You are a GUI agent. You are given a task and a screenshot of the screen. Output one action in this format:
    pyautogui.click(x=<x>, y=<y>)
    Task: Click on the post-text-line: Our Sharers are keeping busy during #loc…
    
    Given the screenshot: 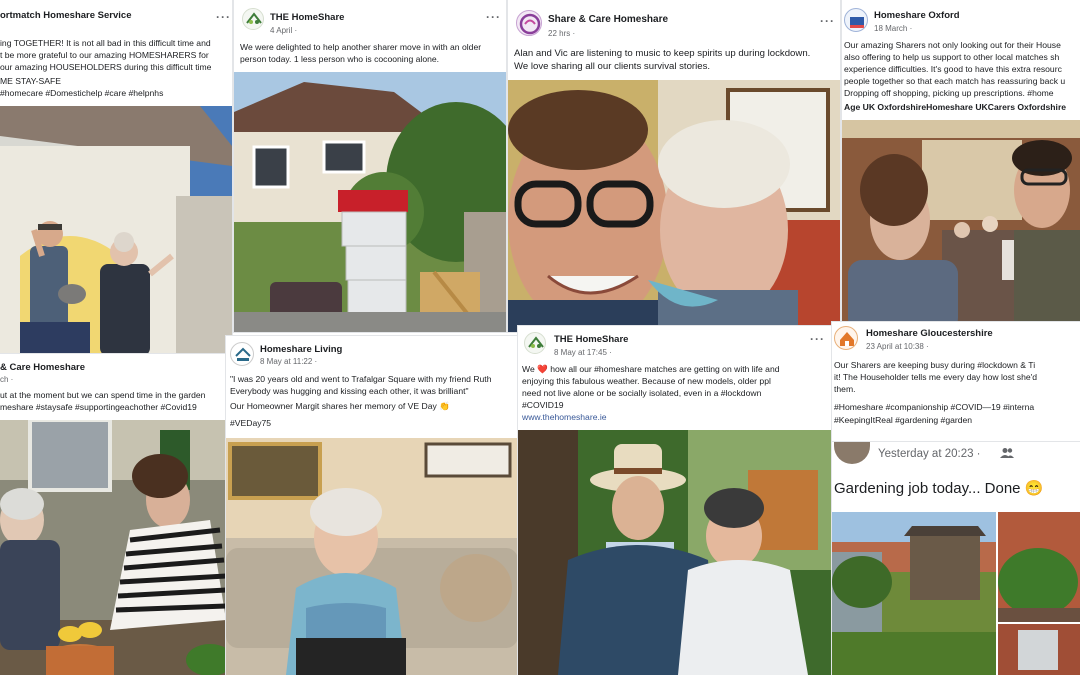 What is the action you would take?
    pyautogui.click(x=935, y=365)
    